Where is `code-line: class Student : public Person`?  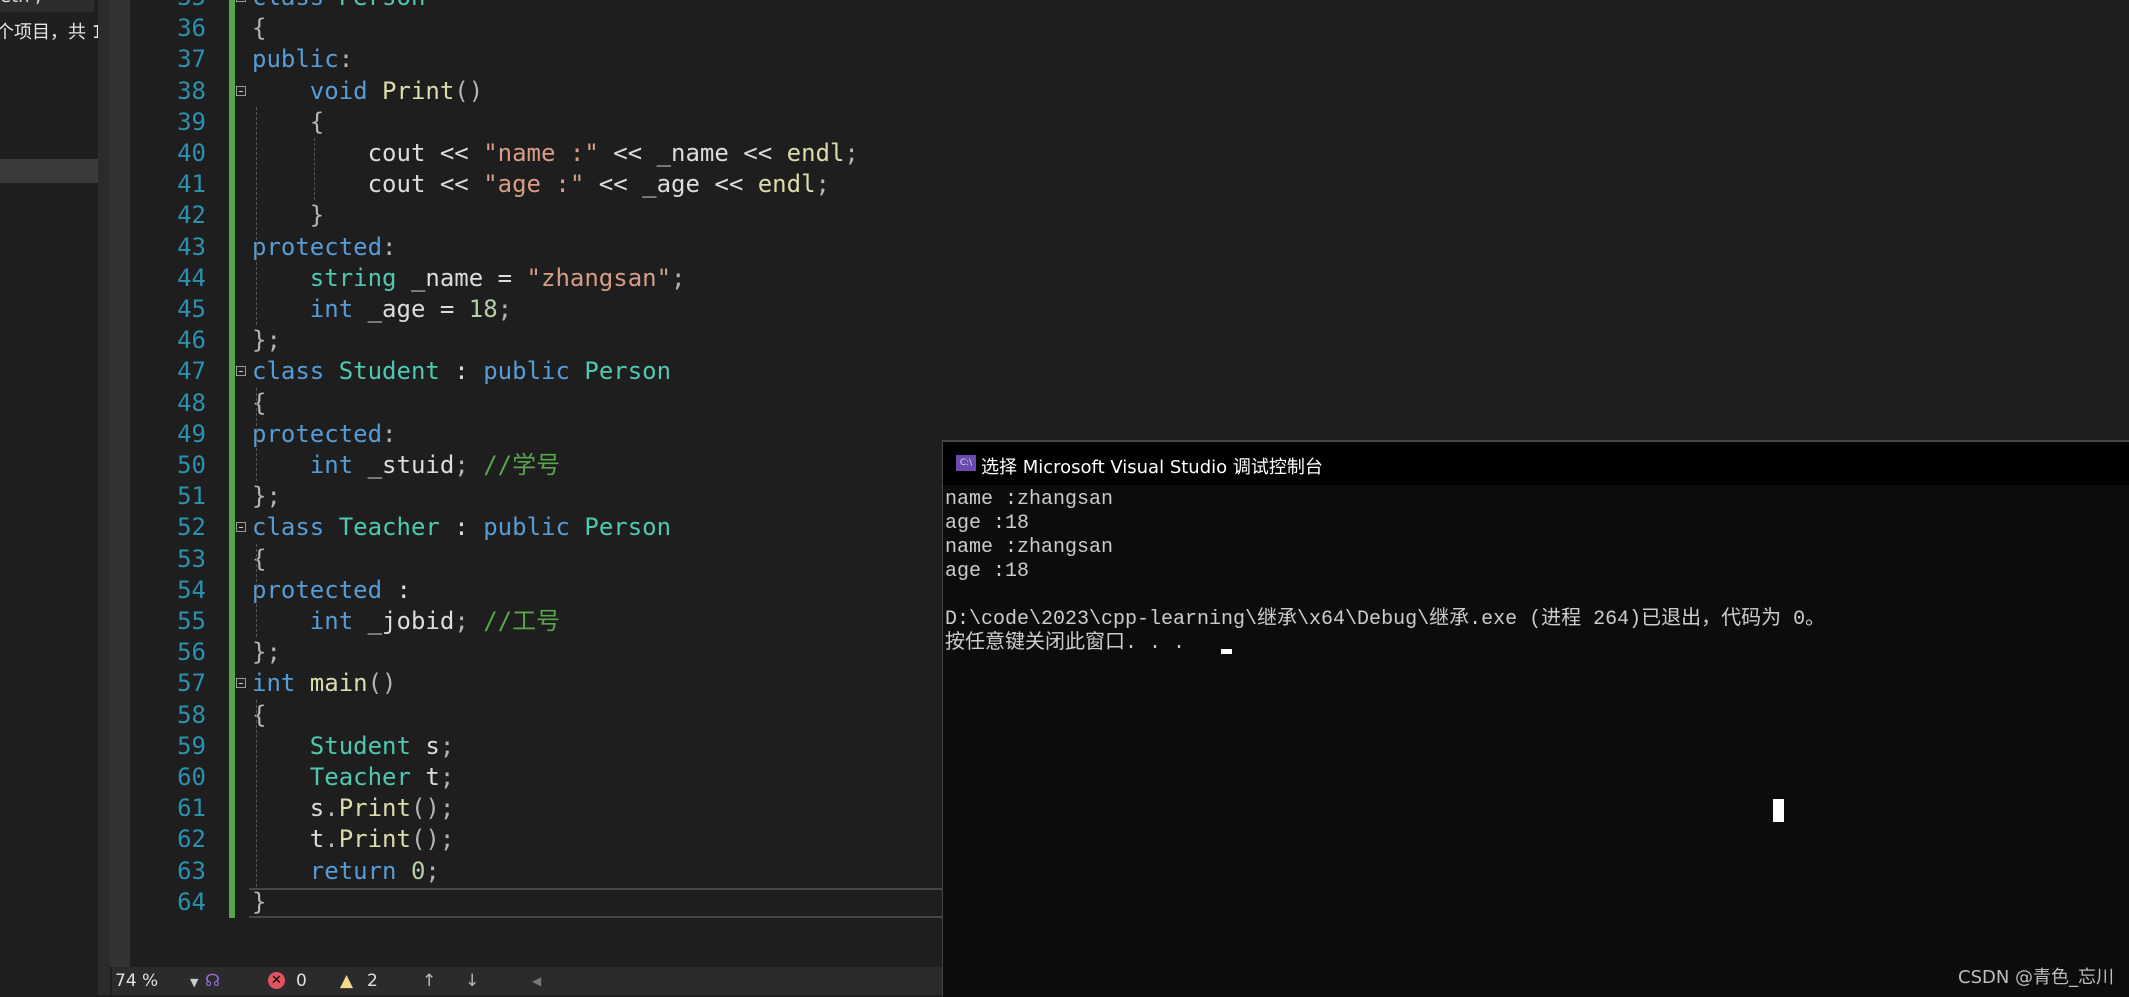
code-line: class Student : public Person is located at coordinates (461, 371).